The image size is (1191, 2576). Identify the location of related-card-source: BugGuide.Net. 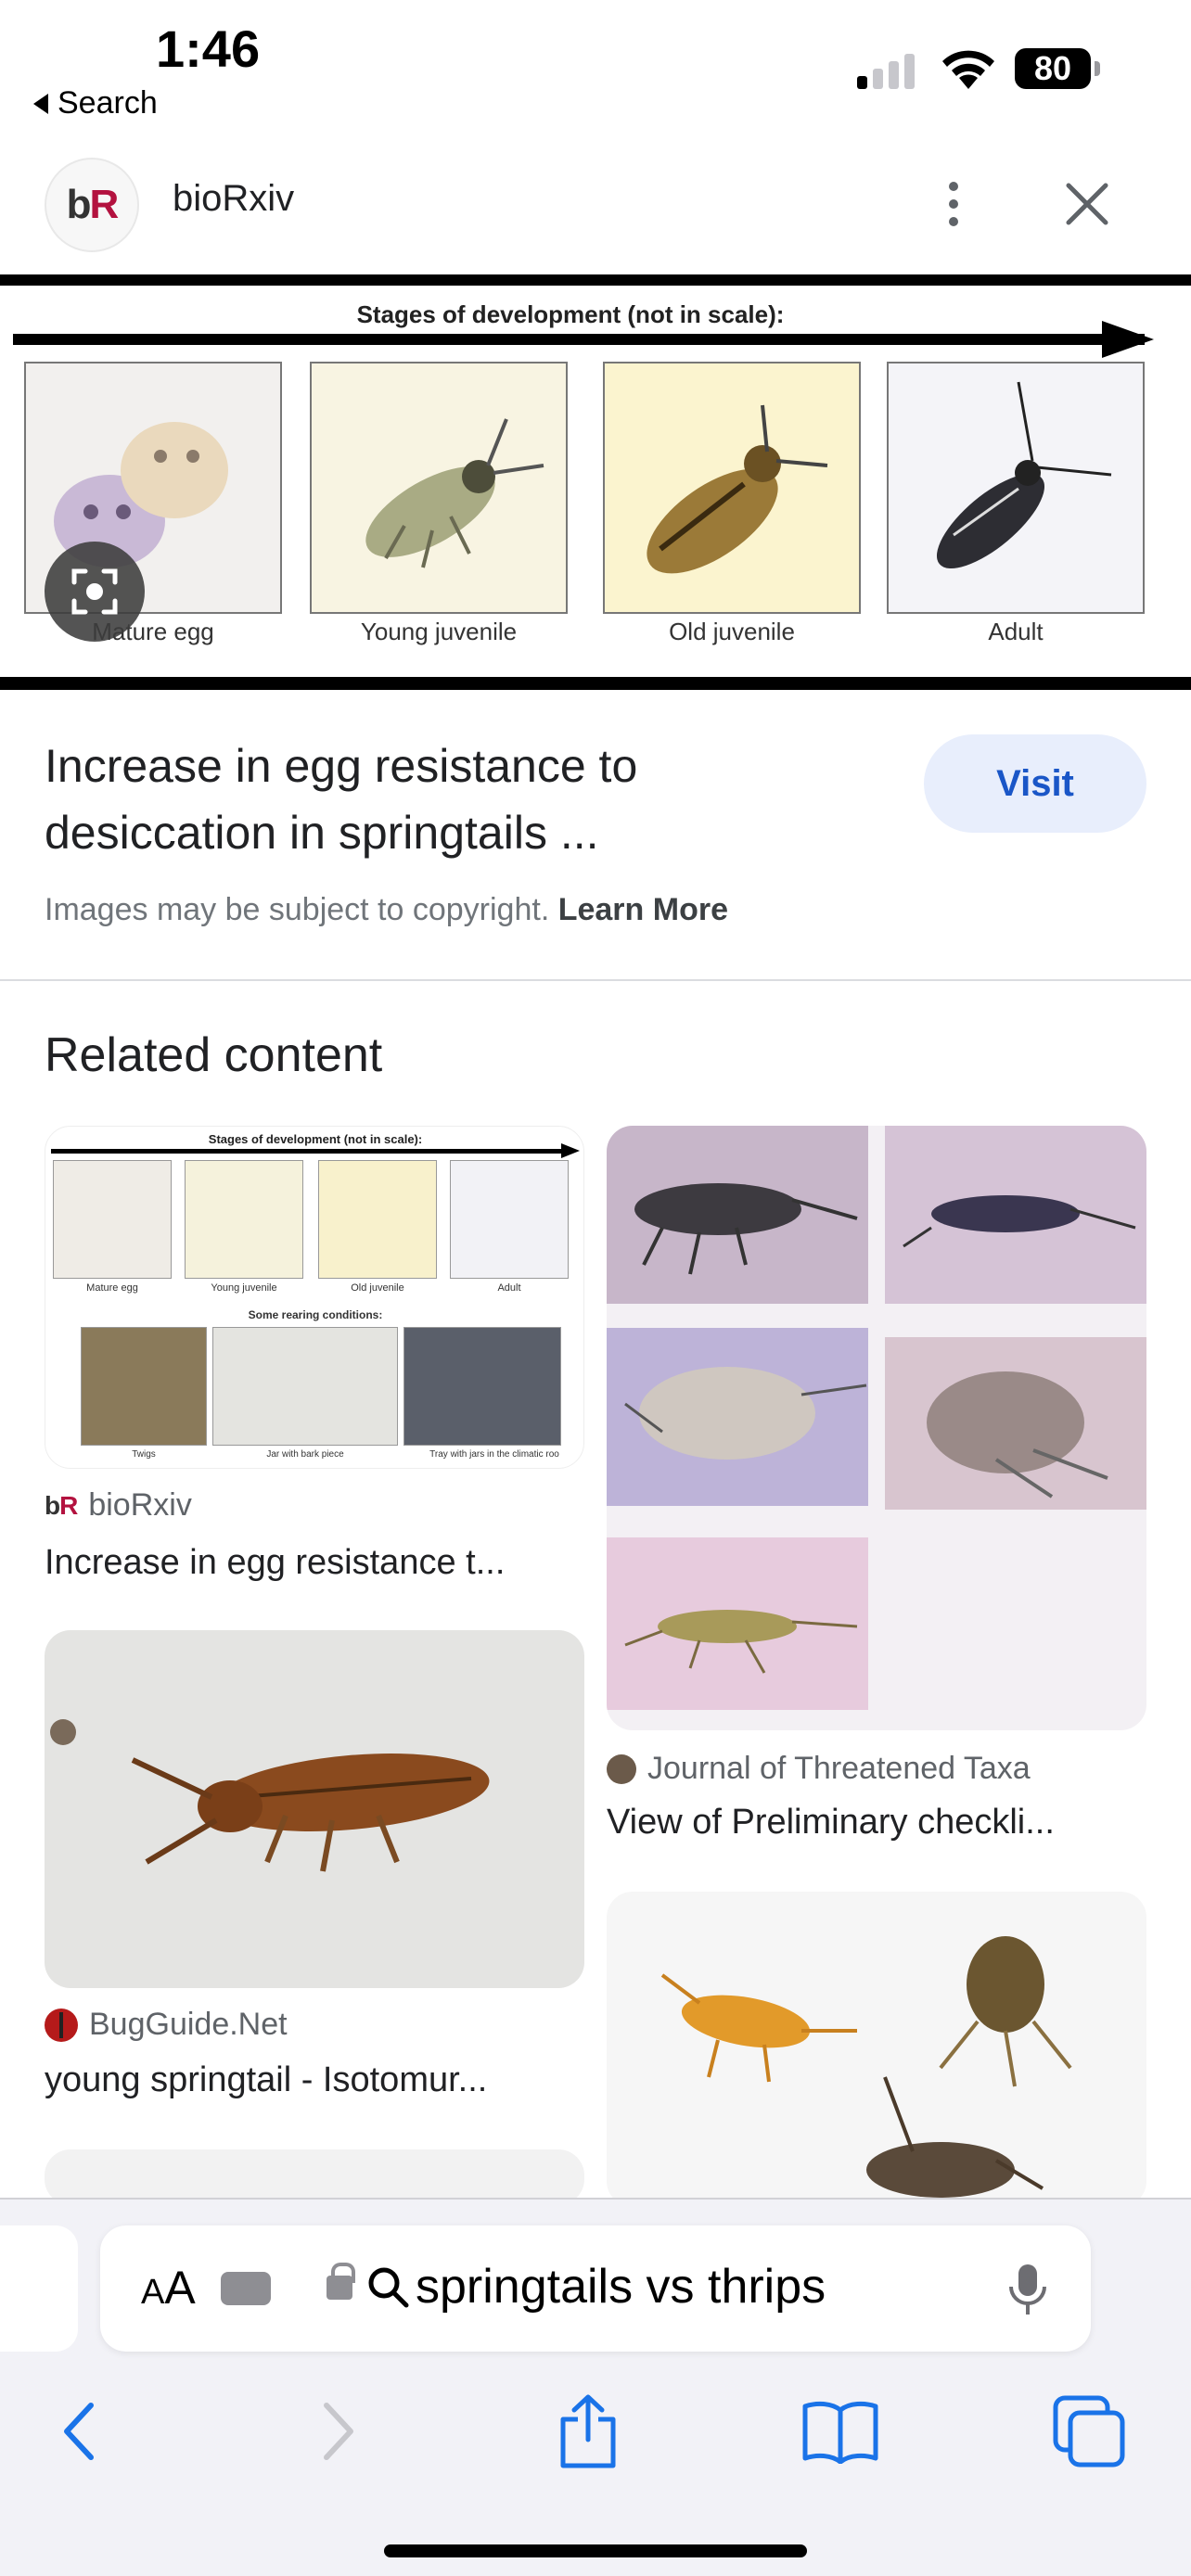
(166, 2025).